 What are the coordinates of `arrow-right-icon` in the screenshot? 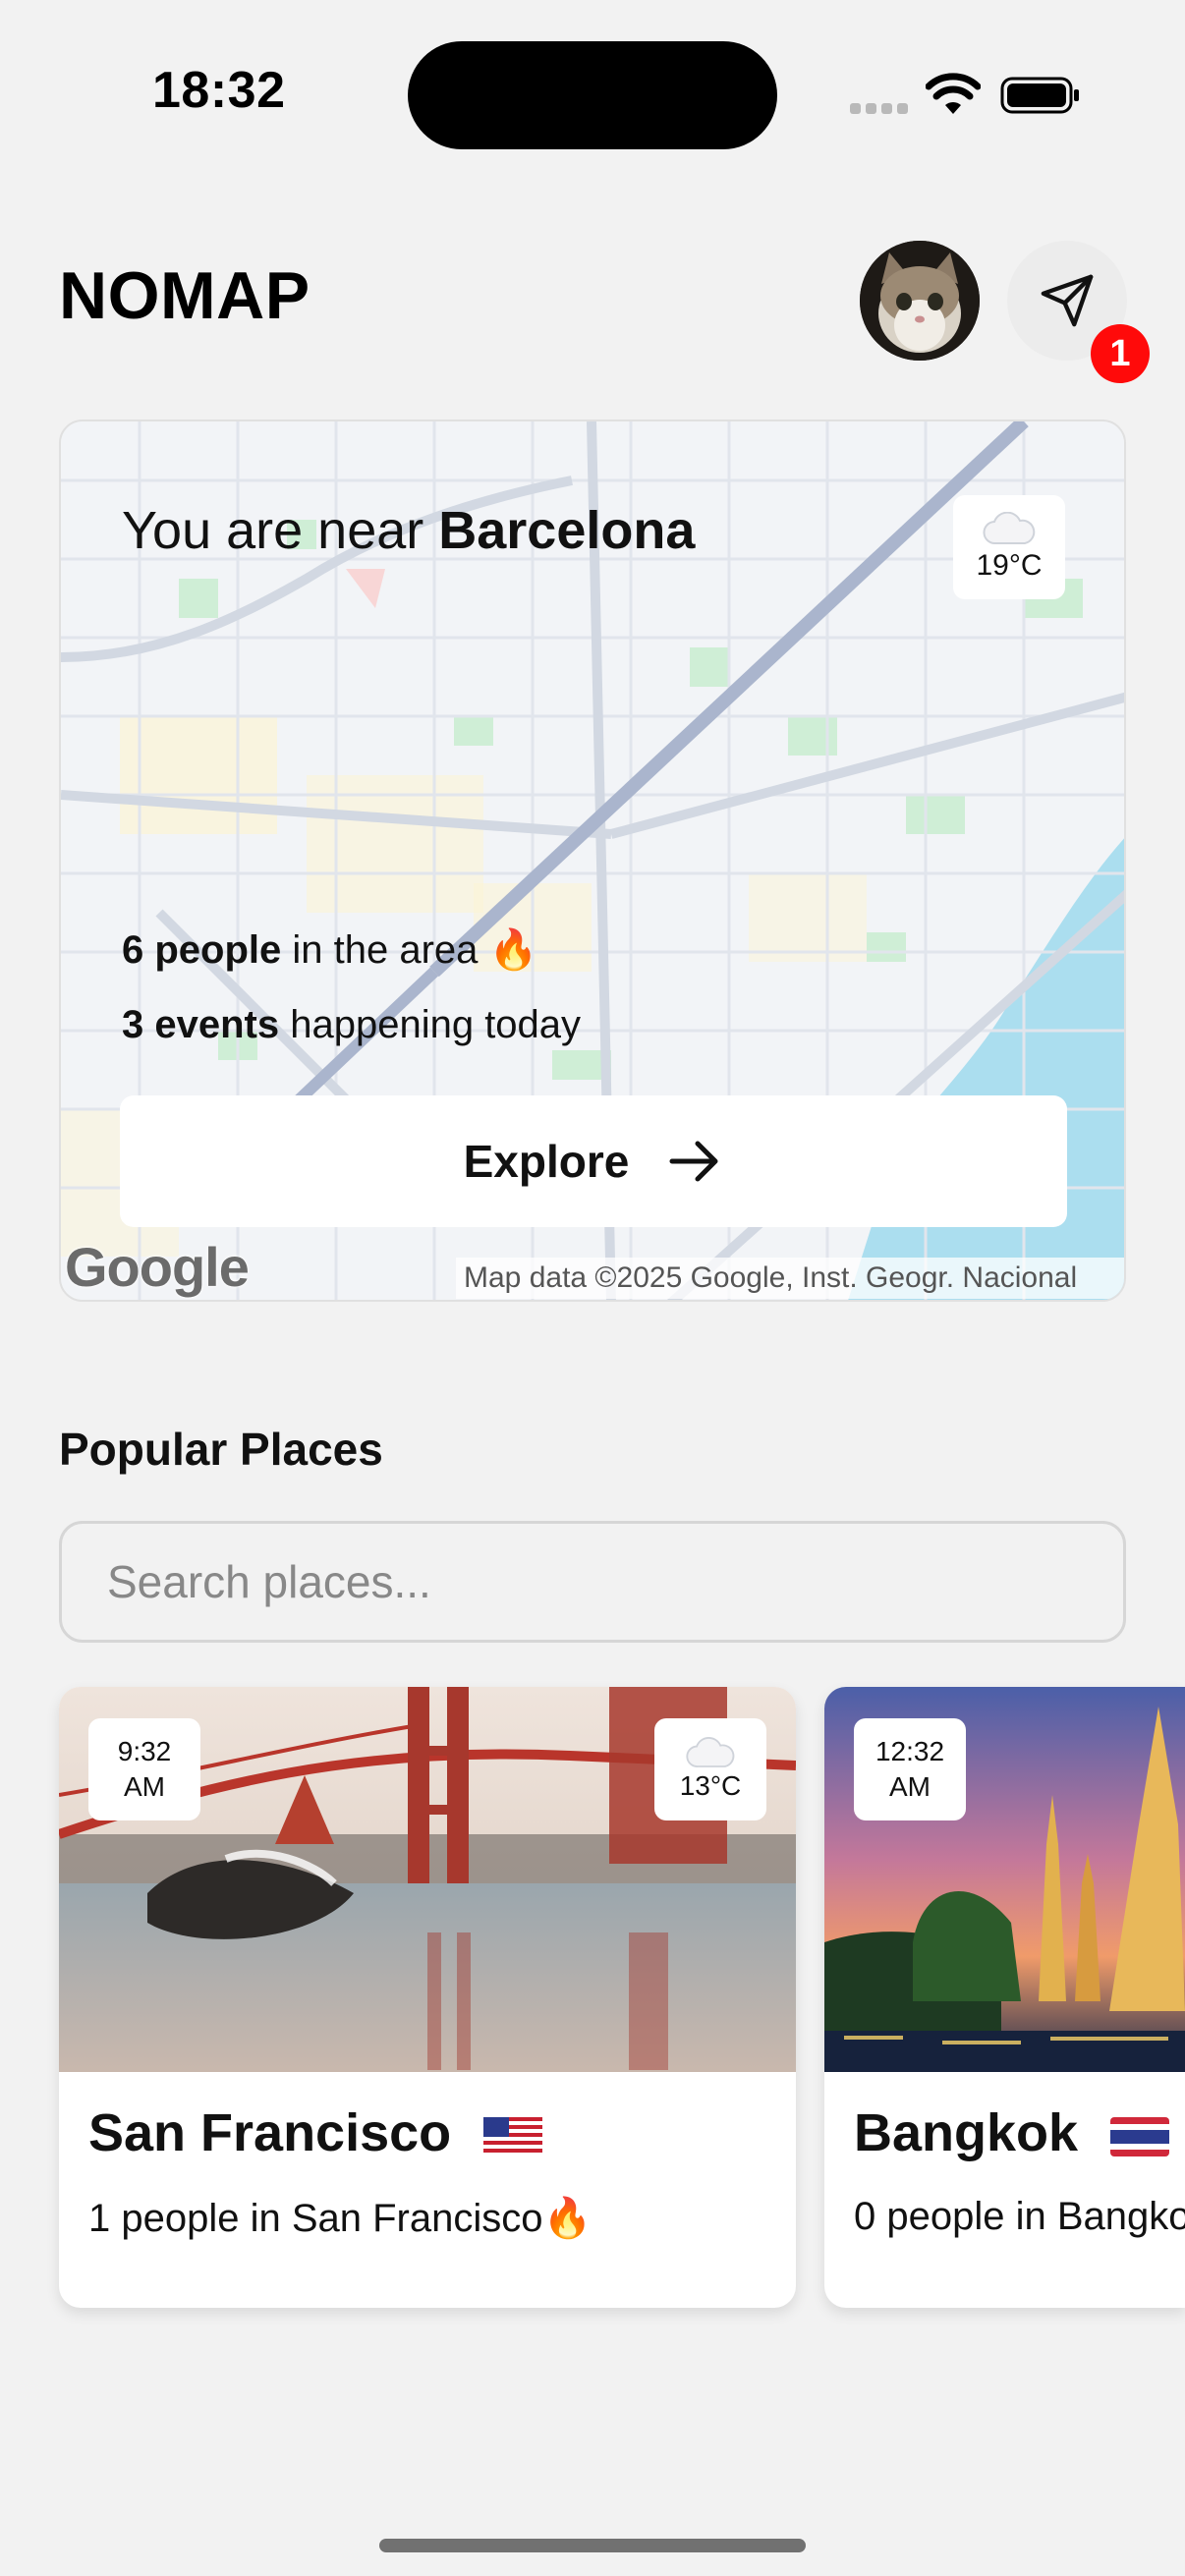 It's located at (693, 1161).